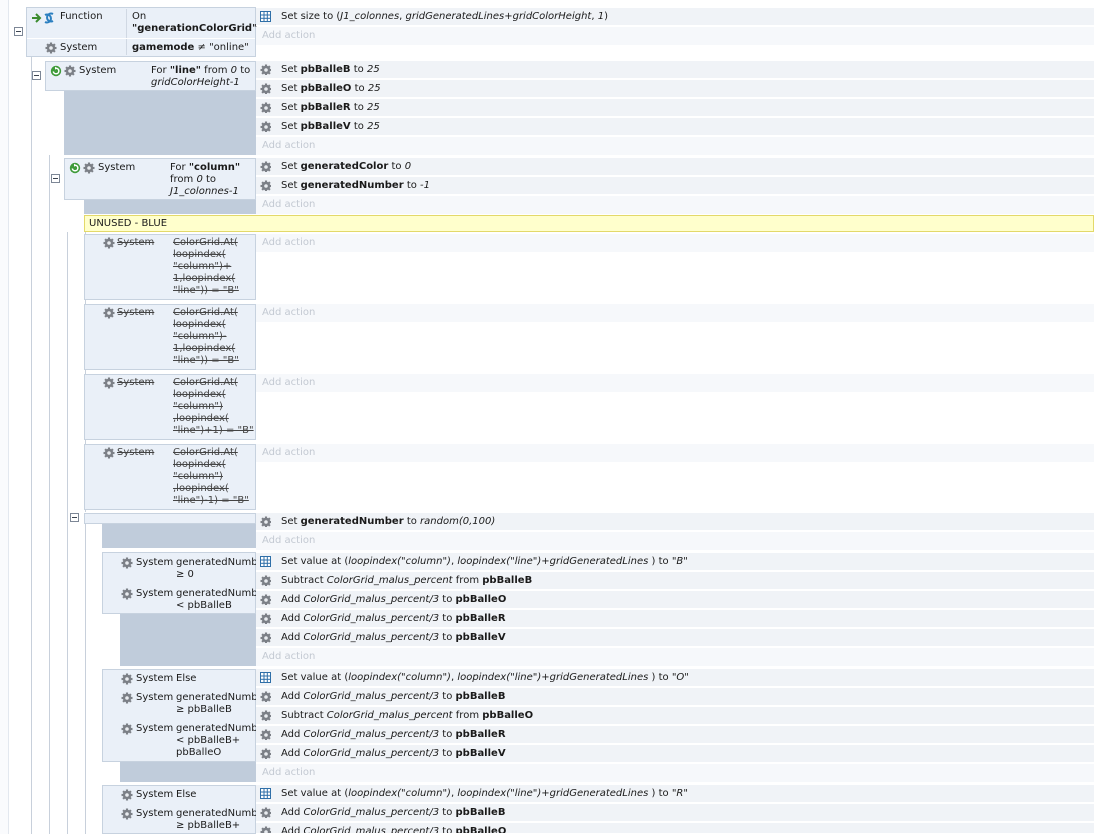 The image size is (1096, 834). What do you see at coordinates (675, 522) in the screenshot?
I see `action-set-generatednumber-random: Set generatedNumber to random(0,100)` at bounding box center [675, 522].